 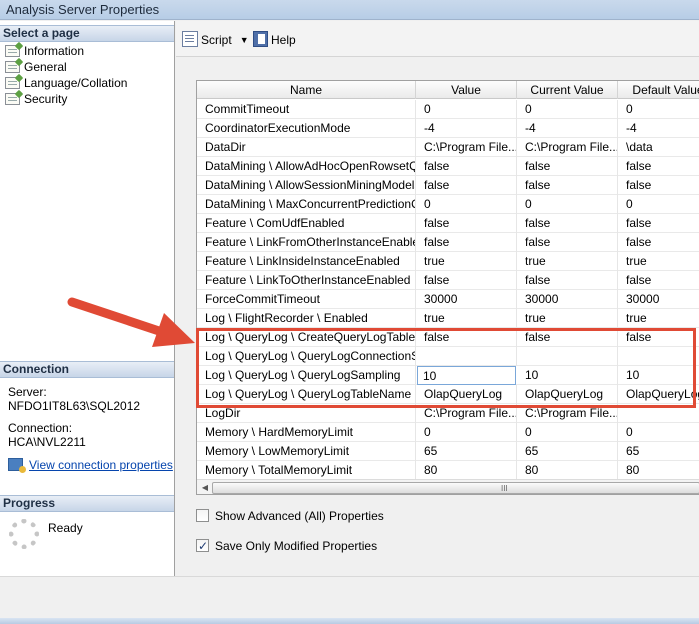 I want to click on progress-spinner-icon, so click(x=24, y=534).